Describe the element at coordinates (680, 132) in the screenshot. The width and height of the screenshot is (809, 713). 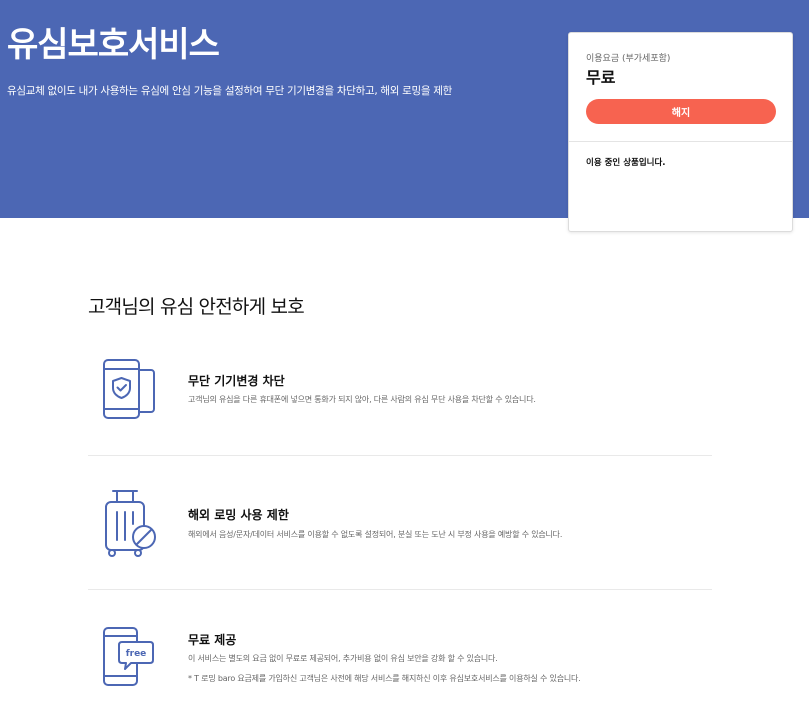
I see `price-card: 이용요금 (부가세포함) 무료 해지 이용 중인 상품입니다.` at that location.